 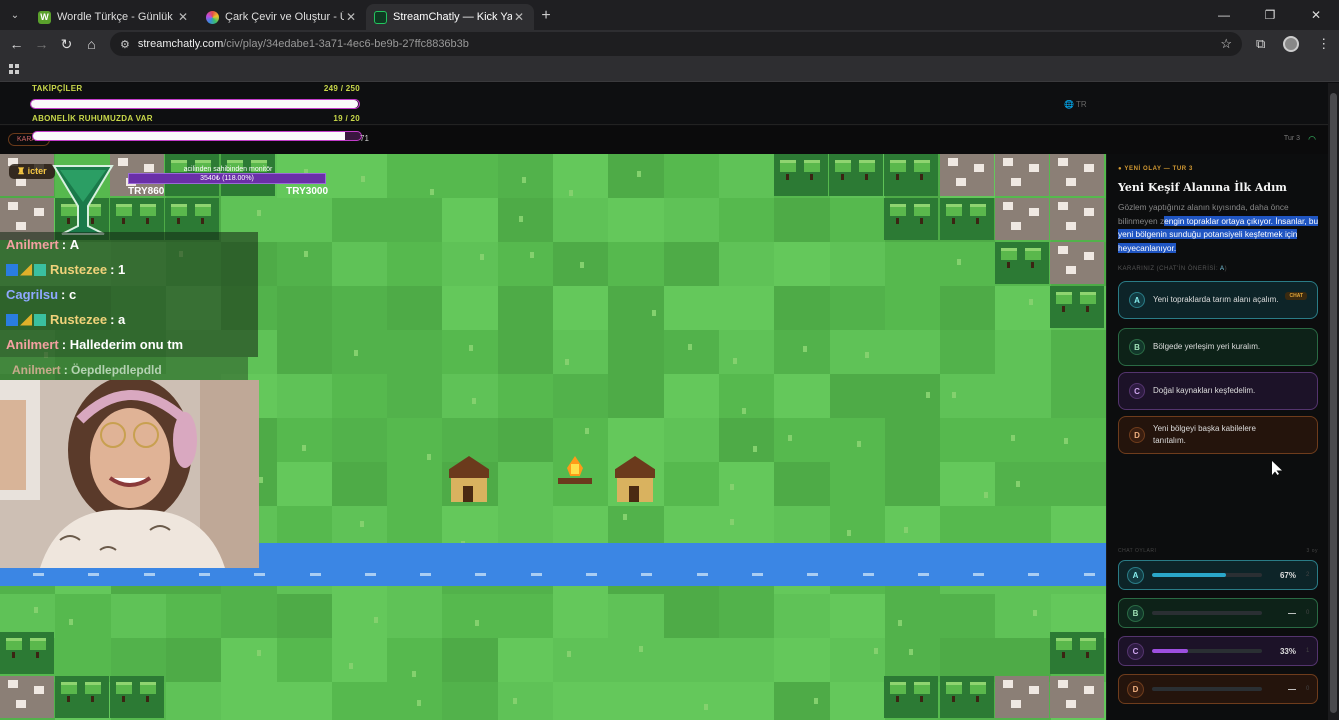 What do you see at coordinates (1207, 613) in the screenshot?
I see `vote-bar` at bounding box center [1207, 613].